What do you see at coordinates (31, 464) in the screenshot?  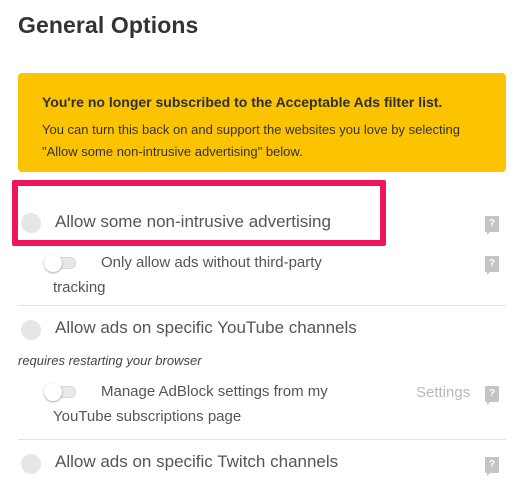 I see `twitch-channels-radio` at bounding box center [31, 464].